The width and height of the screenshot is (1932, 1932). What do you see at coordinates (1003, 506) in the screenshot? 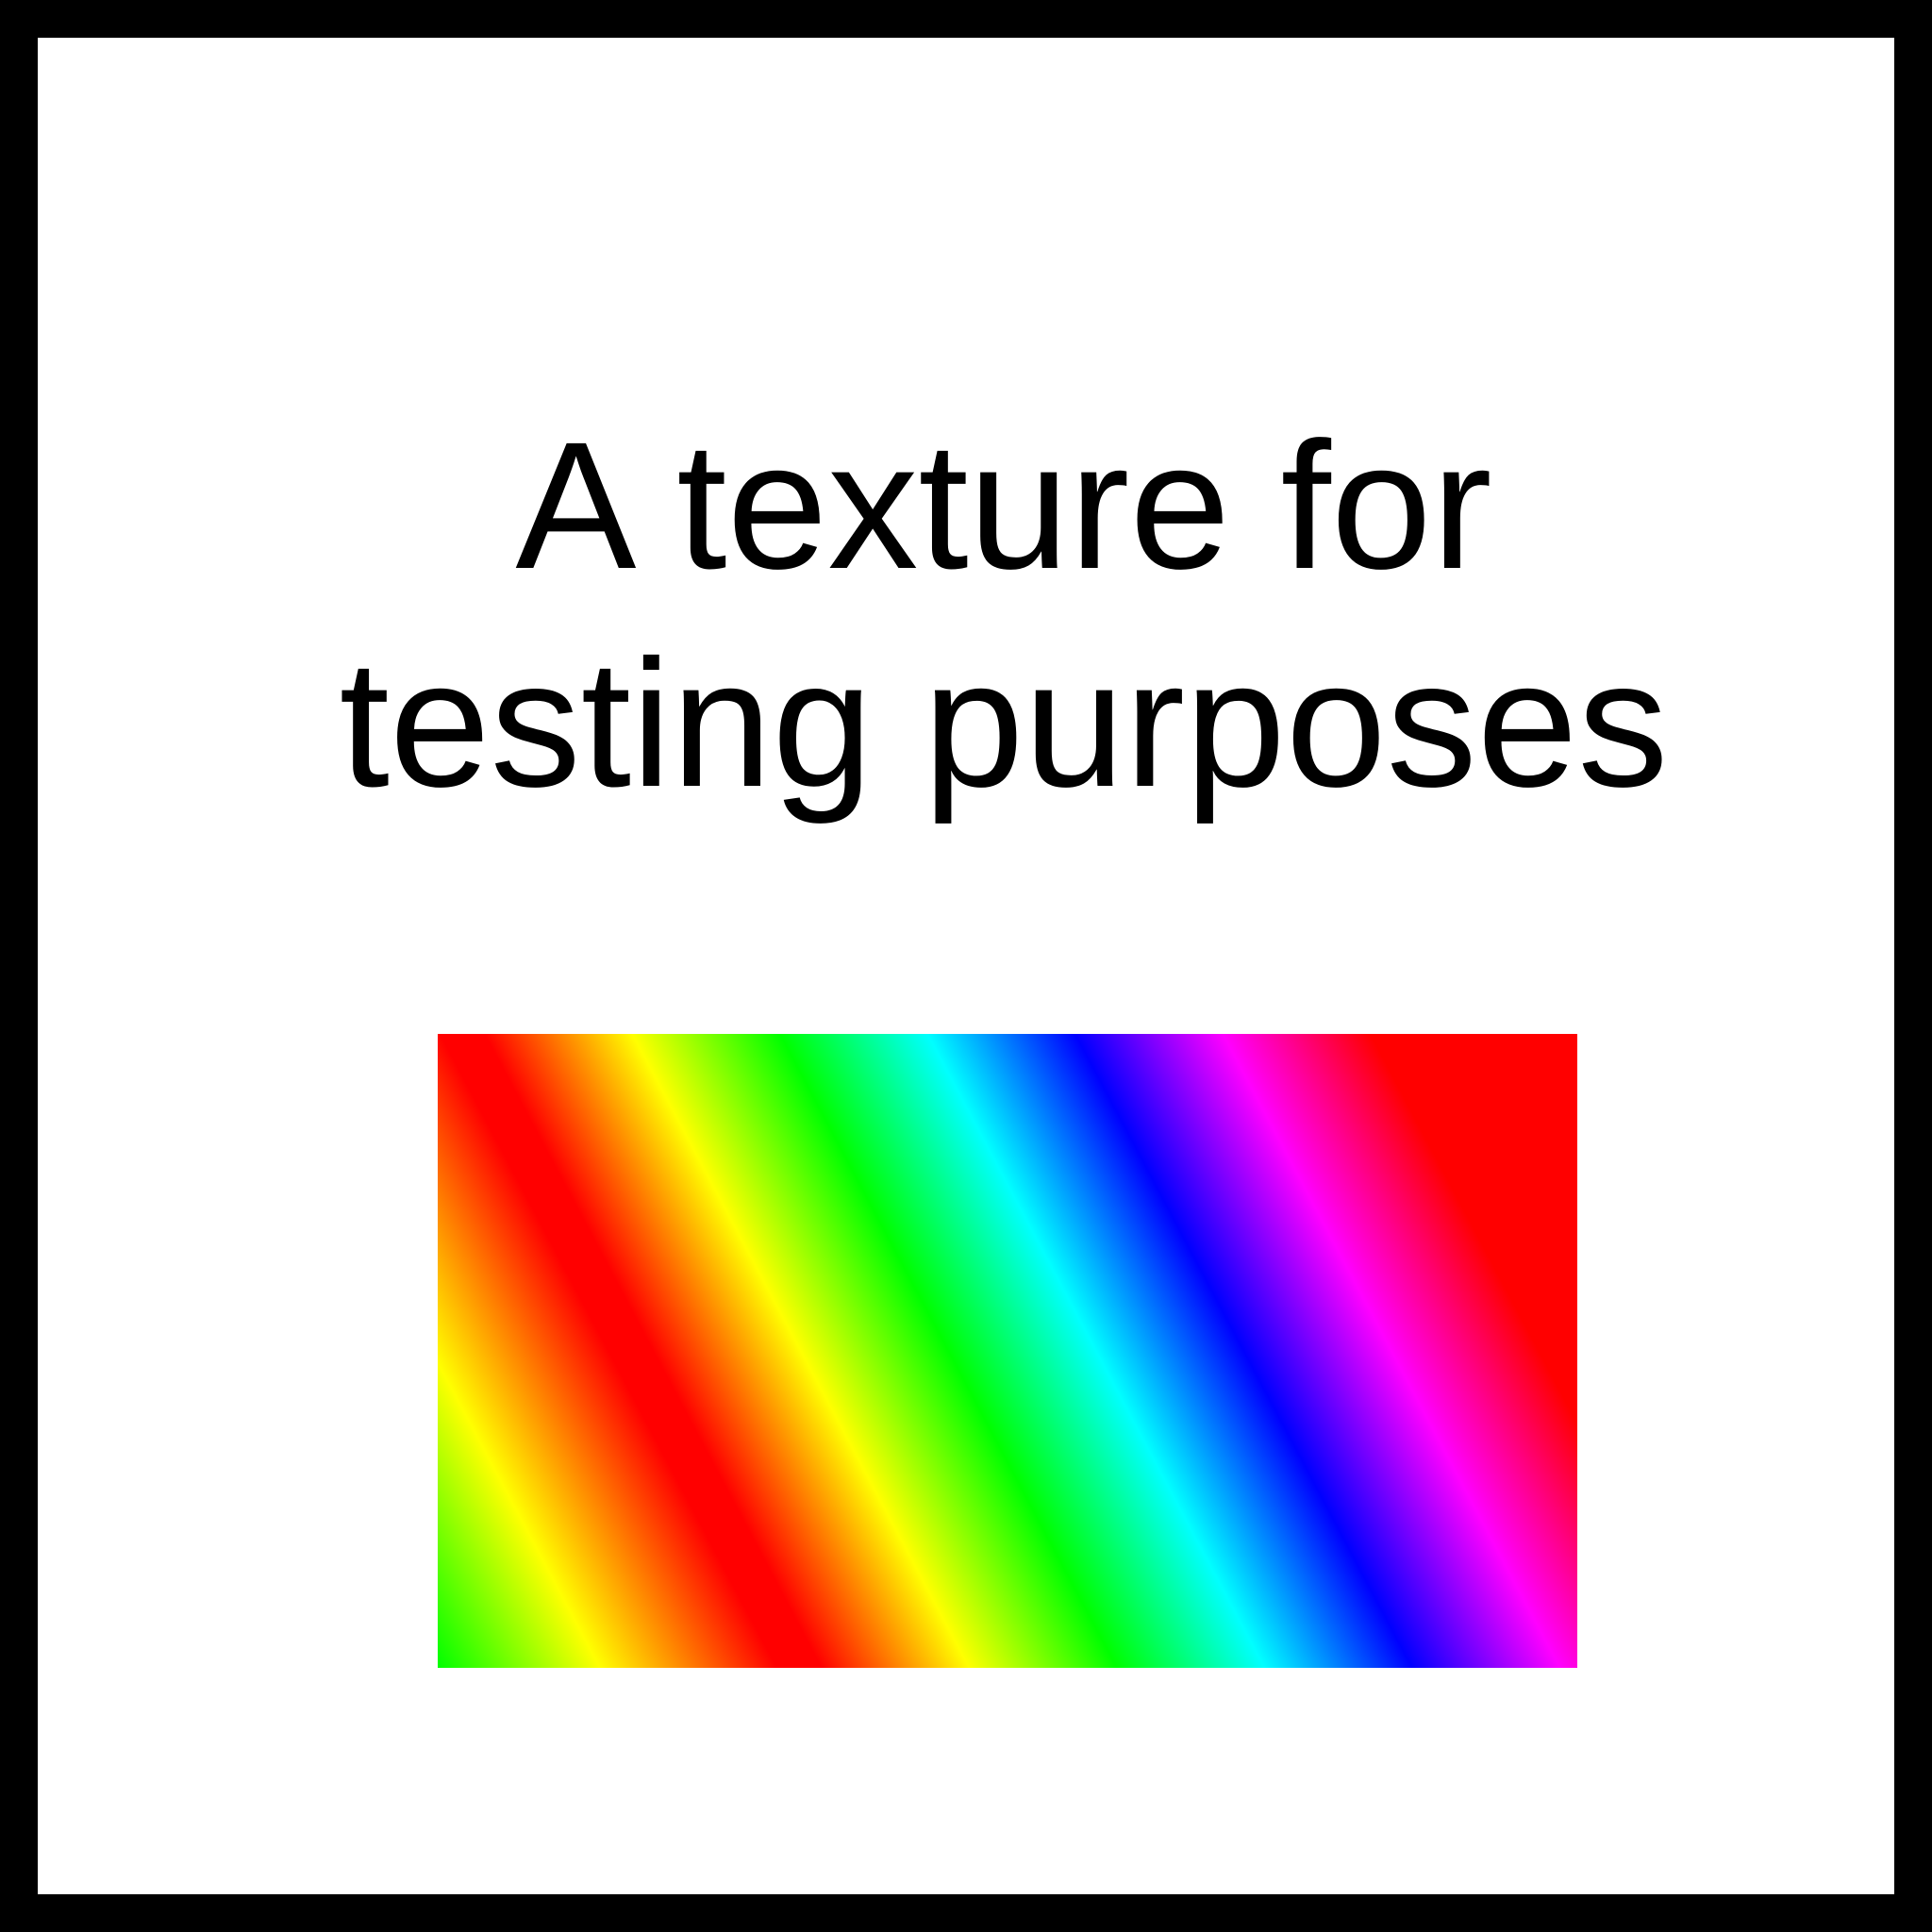
I see `title-line-1: A texture for` at bounding box center [1003, 506].